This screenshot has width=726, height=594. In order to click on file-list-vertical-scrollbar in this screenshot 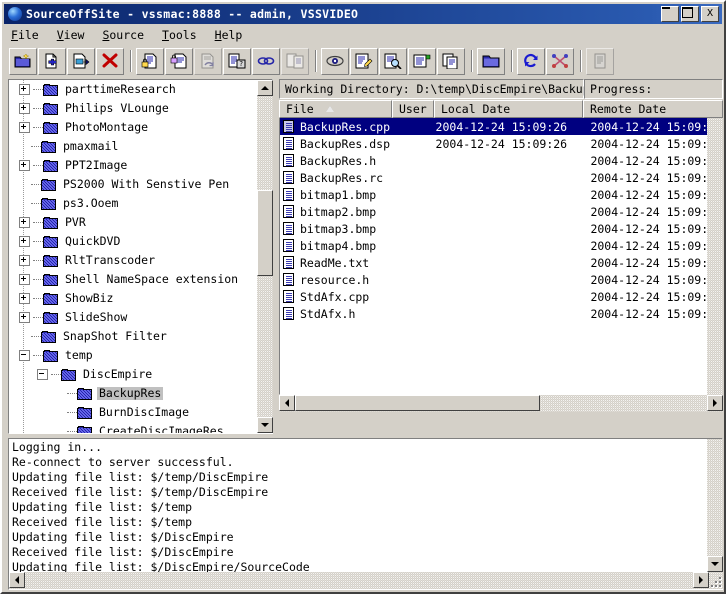, I will do `click(715, 256)`.